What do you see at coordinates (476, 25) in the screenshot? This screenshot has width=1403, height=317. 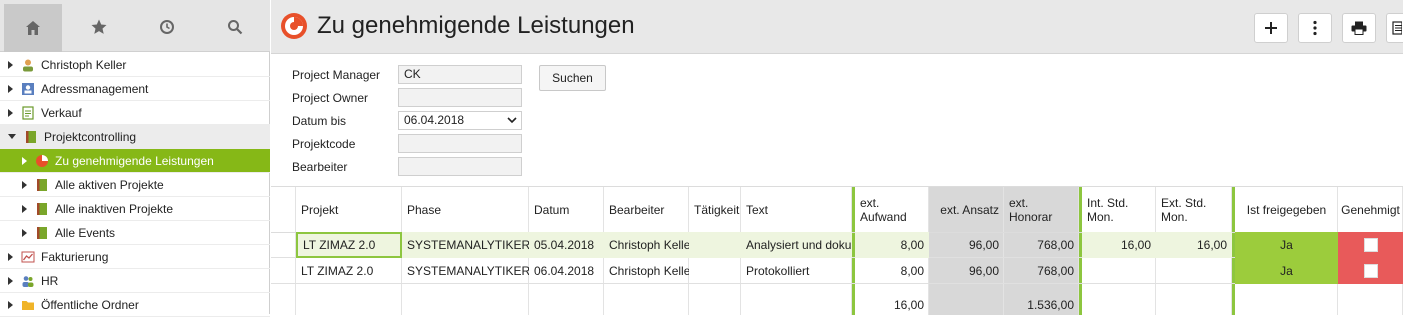 I see `page-title: Zu genehmigende Leistungen` at bounding box center [476, 25].